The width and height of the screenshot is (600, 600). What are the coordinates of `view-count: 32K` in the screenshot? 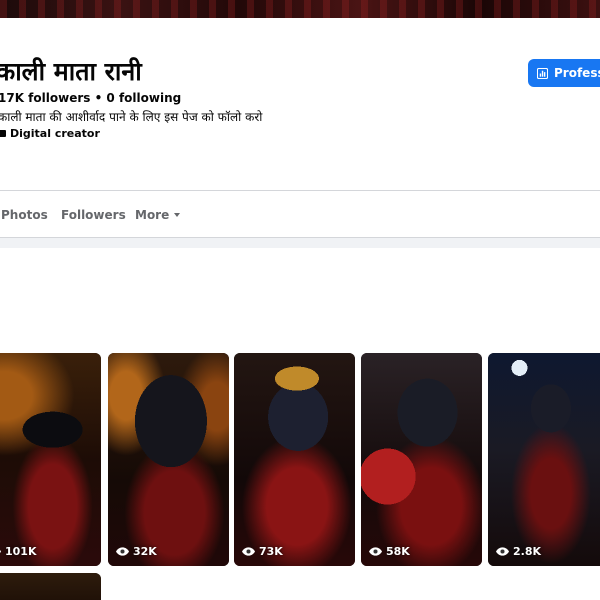 It's located at (136, 551).